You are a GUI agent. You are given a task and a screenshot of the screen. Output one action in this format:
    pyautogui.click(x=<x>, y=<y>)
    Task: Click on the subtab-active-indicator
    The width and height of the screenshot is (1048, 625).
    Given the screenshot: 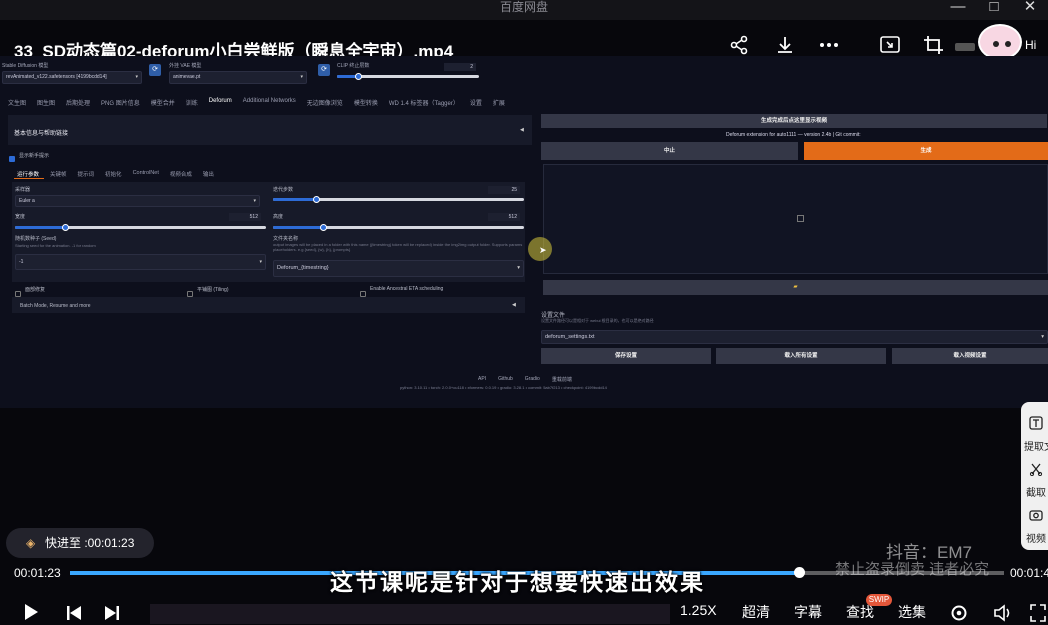 What is the action you would take?
    pyautogui.click(x=29, y=178)
    